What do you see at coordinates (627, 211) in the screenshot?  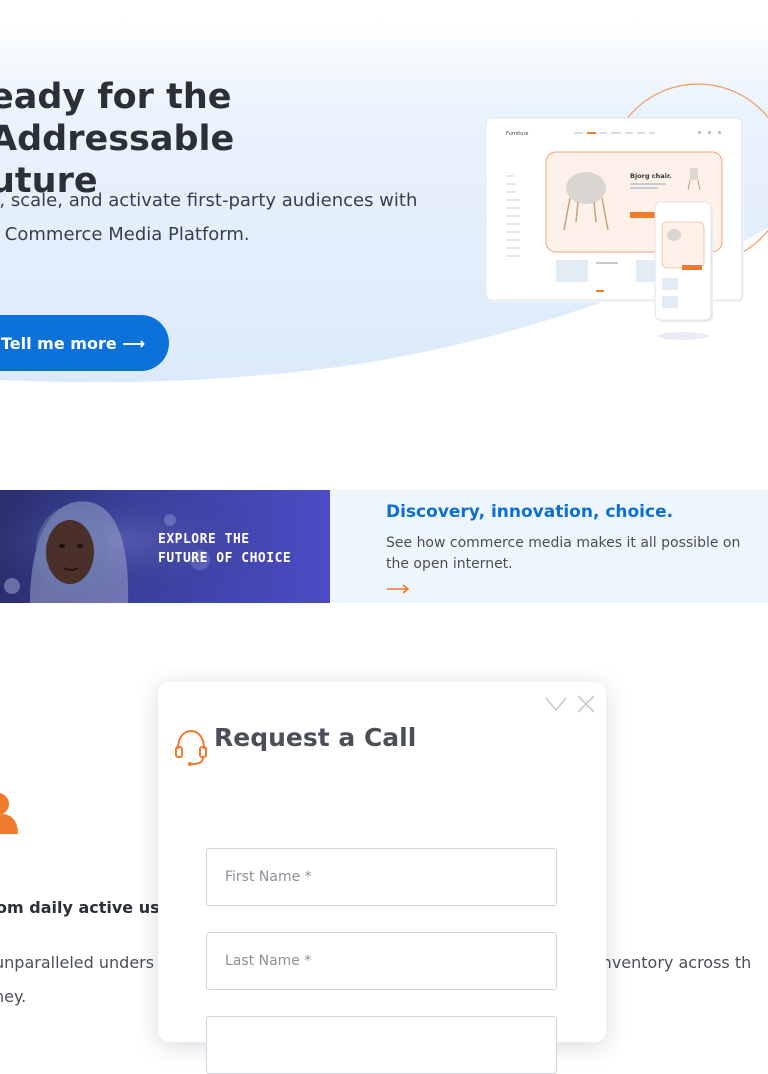 I see `product-mockup-illustration: Furniture Bjorg chair.` at bounding box center [627, 211].